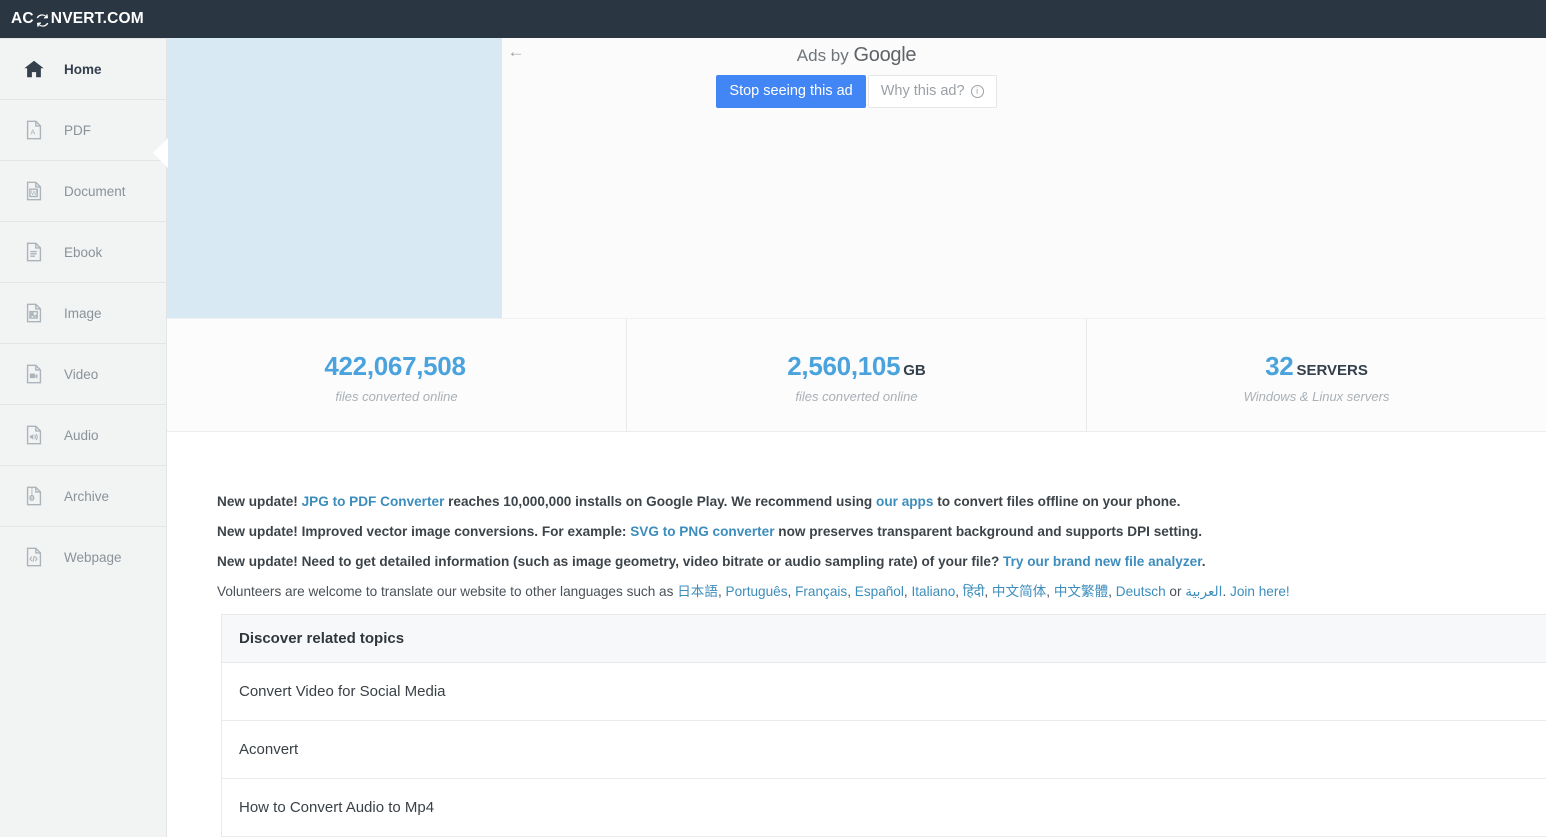  What do you see at coordinates (93, 557) in the screenshot?
I see `sidebar-item-label: Webpage` at bounding box center [93, 557].